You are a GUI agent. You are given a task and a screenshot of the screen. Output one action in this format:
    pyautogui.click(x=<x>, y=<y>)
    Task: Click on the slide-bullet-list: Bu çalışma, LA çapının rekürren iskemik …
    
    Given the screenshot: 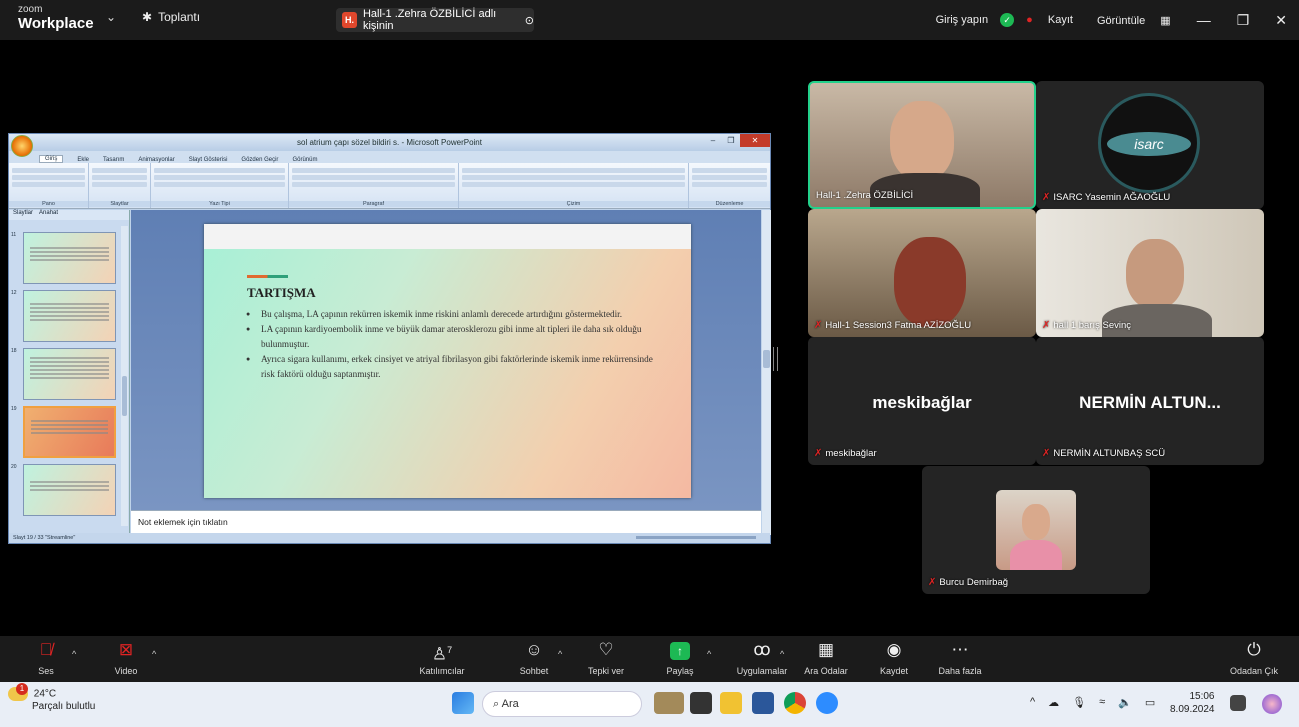 What is the action you would take?
    pyautogui.click(x=451, y=344)
    